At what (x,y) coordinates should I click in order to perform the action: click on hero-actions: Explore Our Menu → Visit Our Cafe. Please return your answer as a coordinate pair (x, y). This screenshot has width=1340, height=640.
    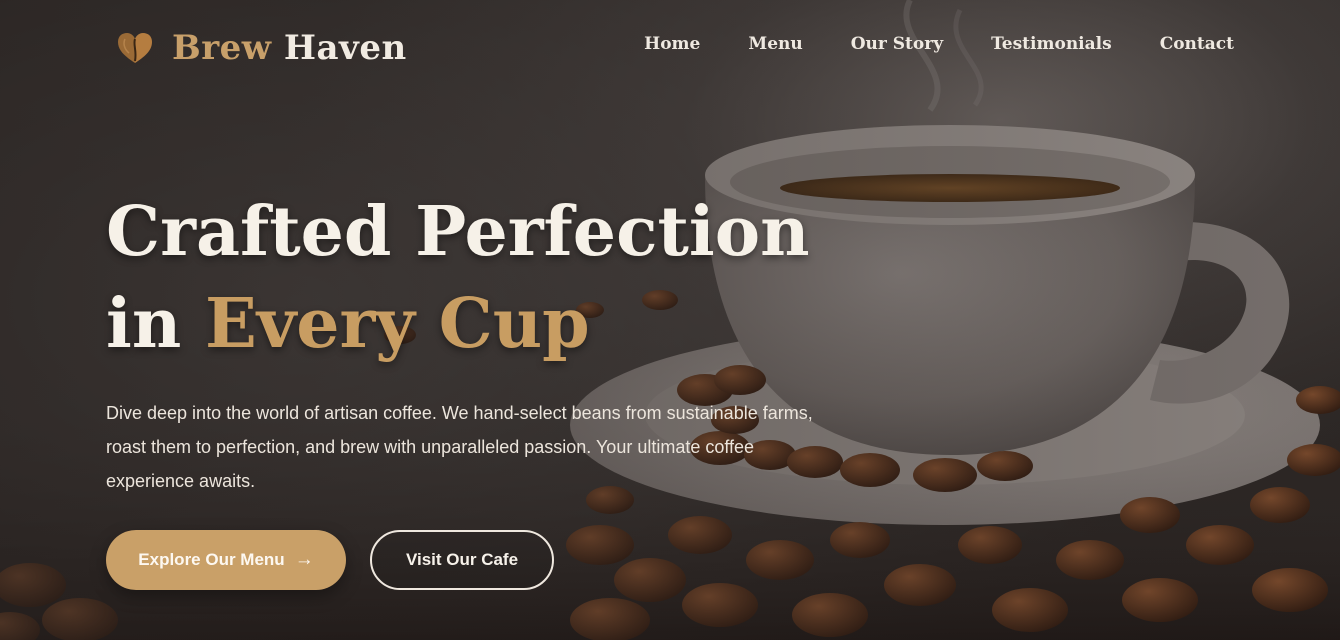
    Looking at the image, I should click on (330, 560).